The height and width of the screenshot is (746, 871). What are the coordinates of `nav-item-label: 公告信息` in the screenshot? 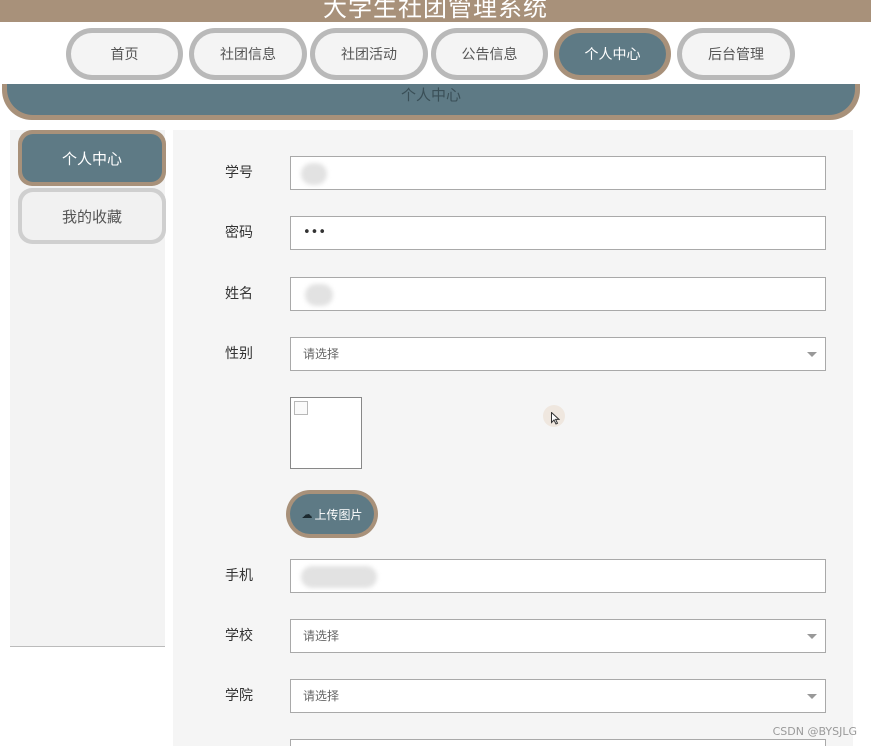 It's located at (489, 54).